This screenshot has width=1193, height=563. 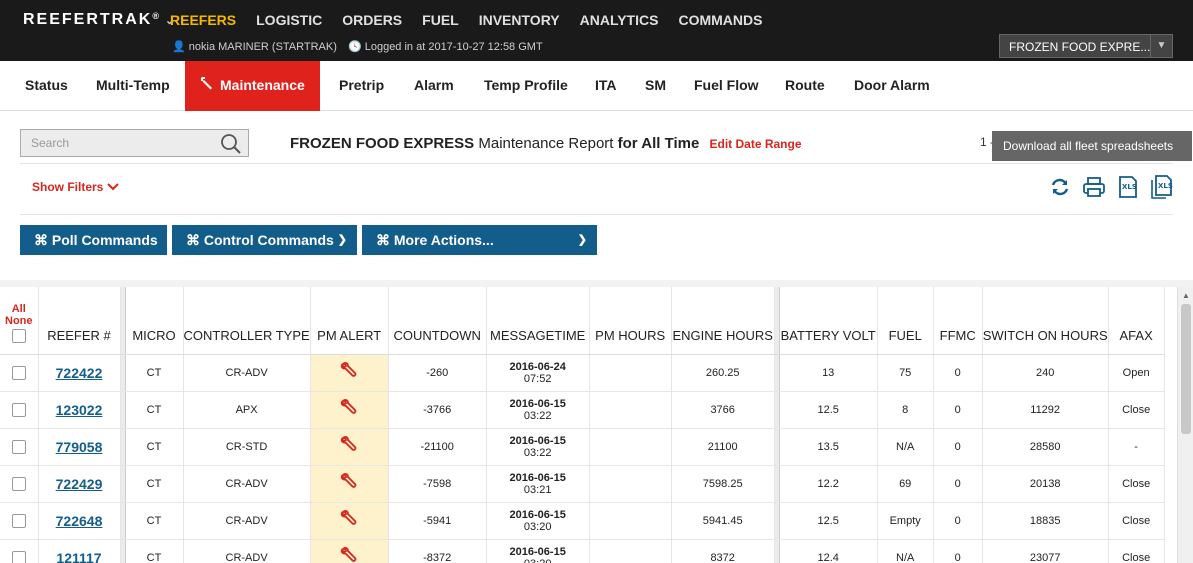 What do you see at coordinates (538, 560) in the screenshot?
I see `message-time: 03:20` at bounding box center [538, 560].